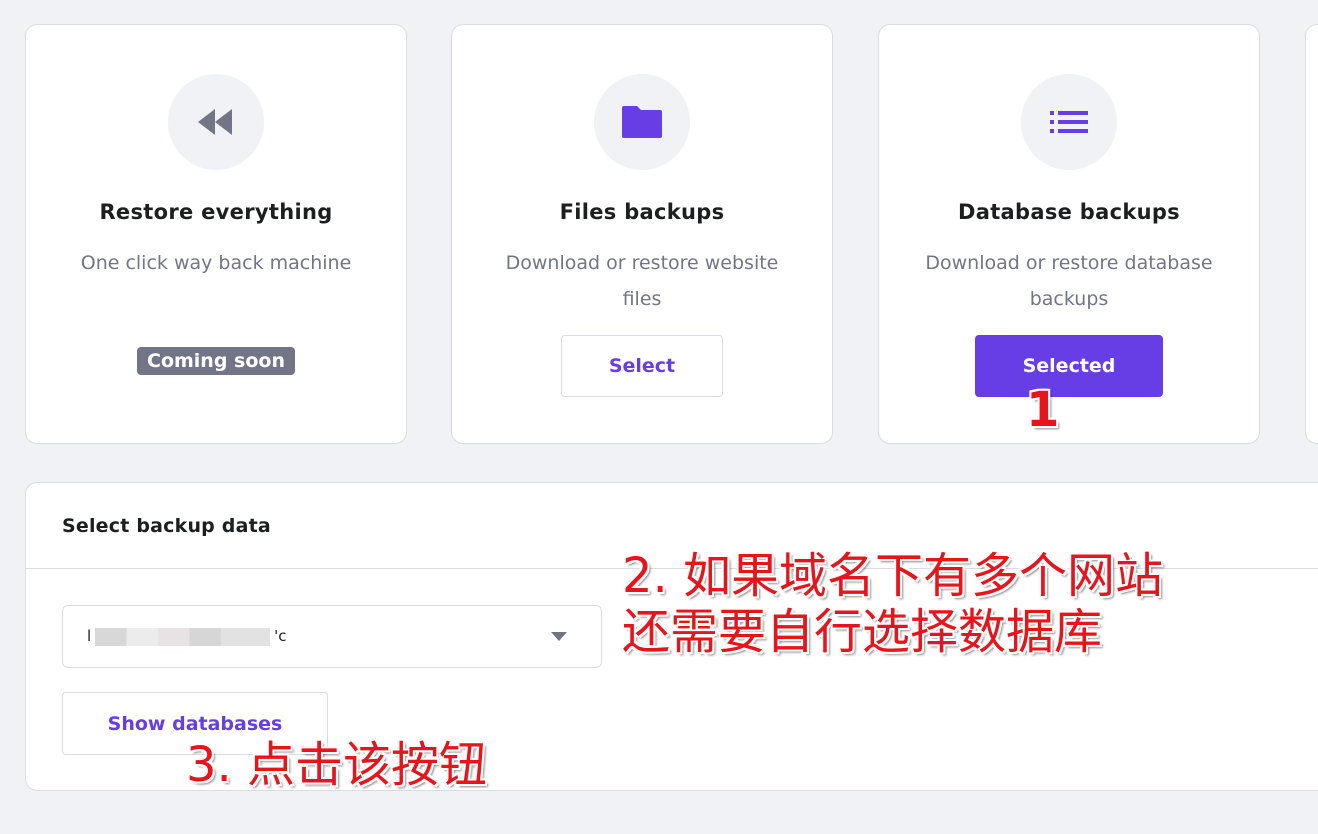 The image size is (1318, 834). What do you see at coordinates (280, 636) in the screenshot?
I see `select-value-suffix: 'c` at bounding box center [280, 636].